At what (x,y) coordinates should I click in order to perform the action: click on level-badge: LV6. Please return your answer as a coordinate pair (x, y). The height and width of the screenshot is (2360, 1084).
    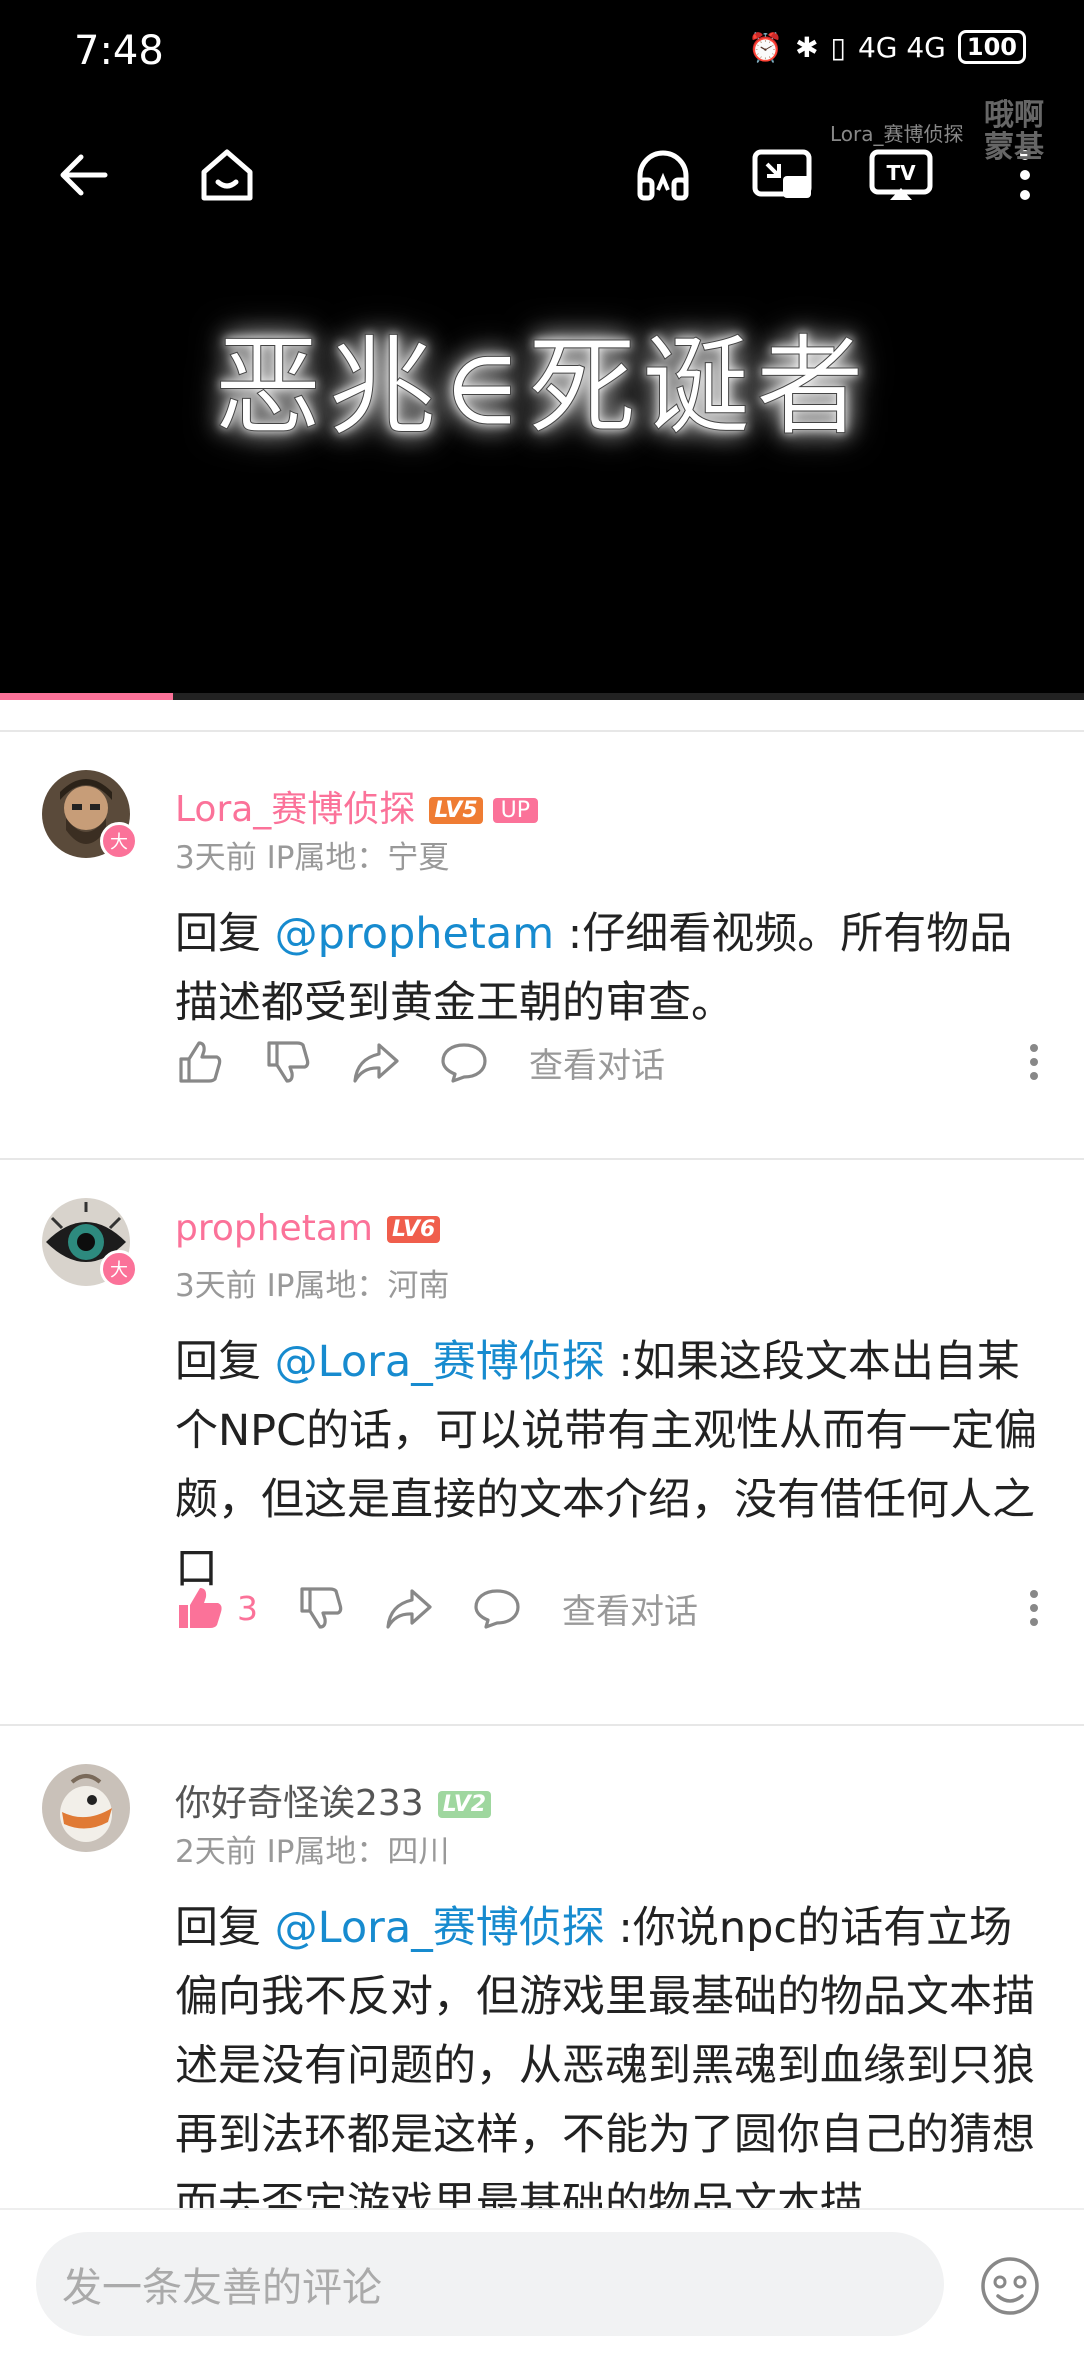
    Looking at the image, I should click on (413, 1229).